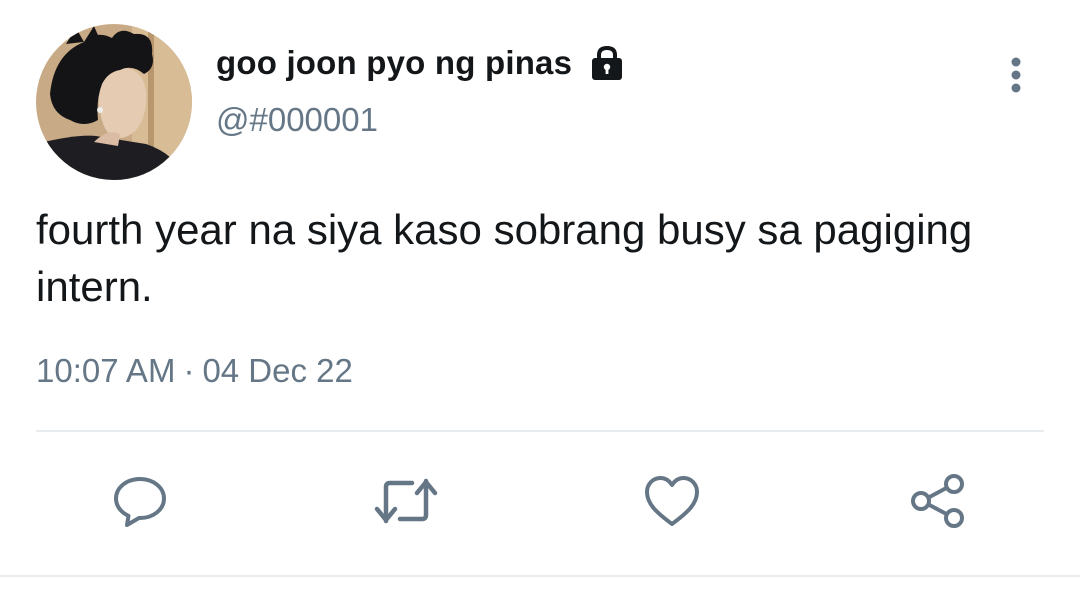 This screenshot has width=1080, height=594. I want to click on lock-icon, so click(607, 63).